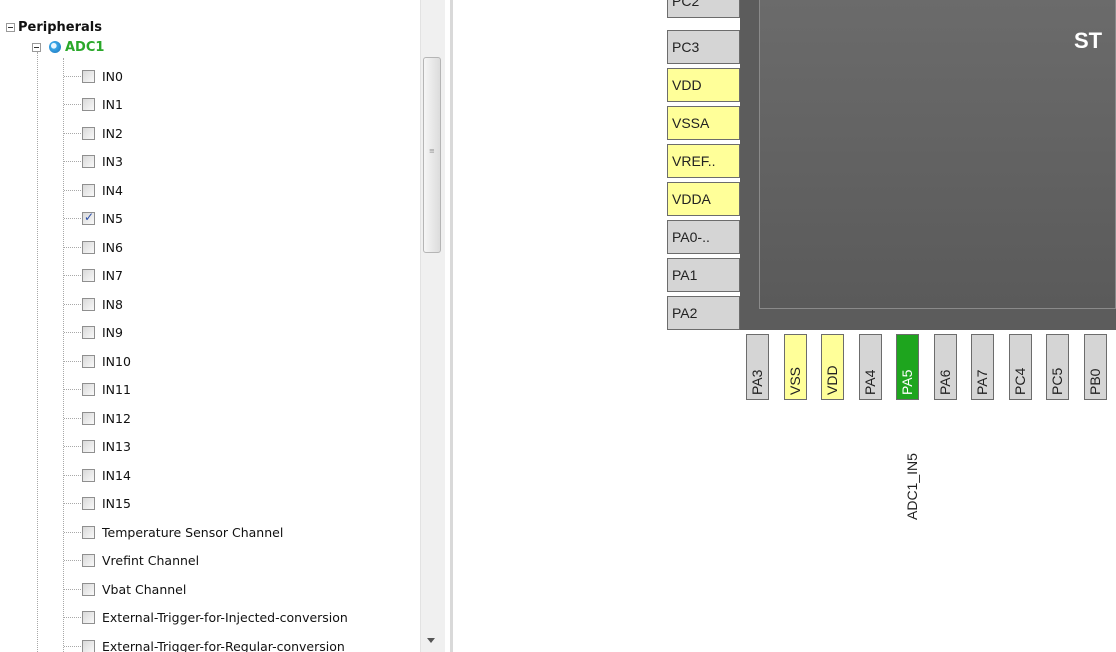 The image size is (1116, 652). I want to click on chip-label: ST, so click(1088, 40).